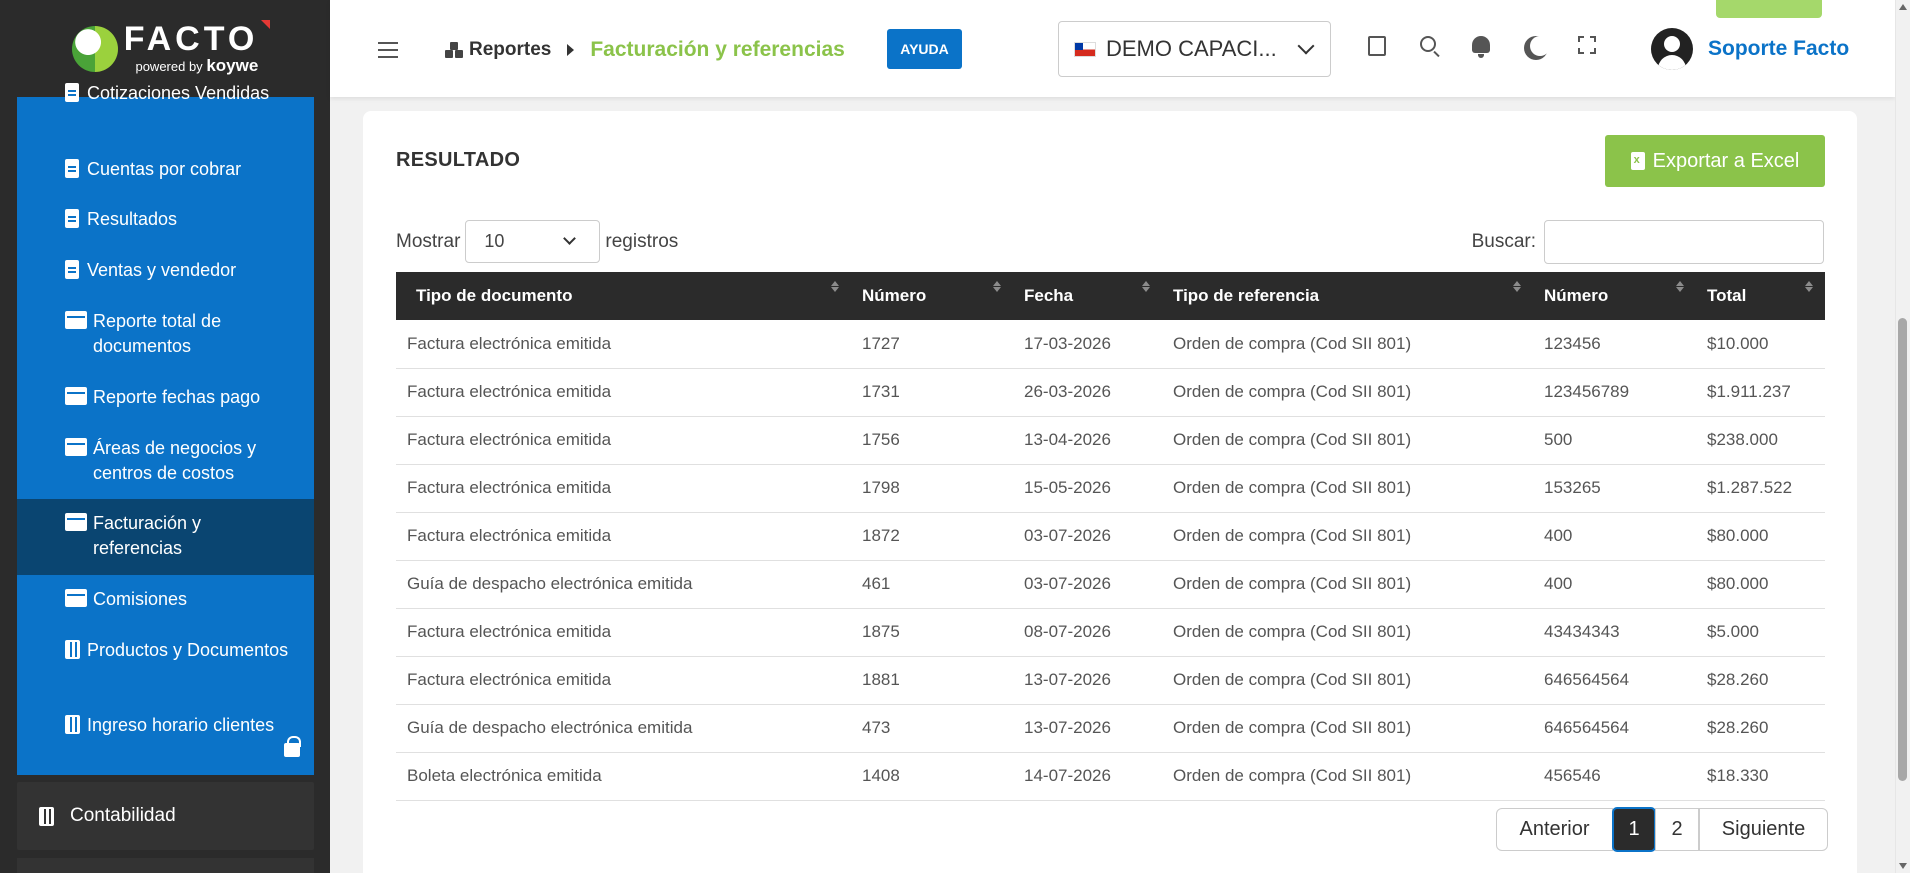  What do you see at coordinates (932, 296) in the screenshot?
I see `column-numero: Número` at bounding box center [932, 296].